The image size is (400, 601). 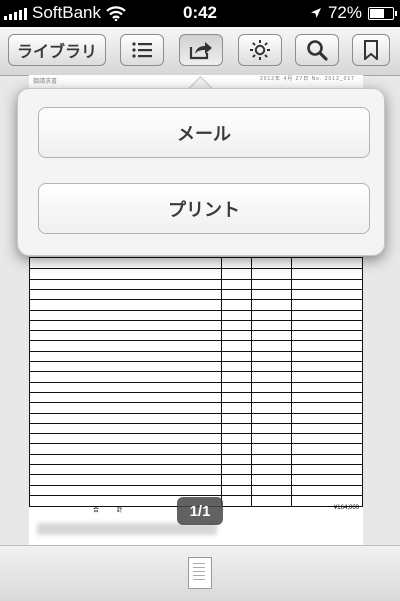 I want to click on share-icon, so click(x=200, y=51).